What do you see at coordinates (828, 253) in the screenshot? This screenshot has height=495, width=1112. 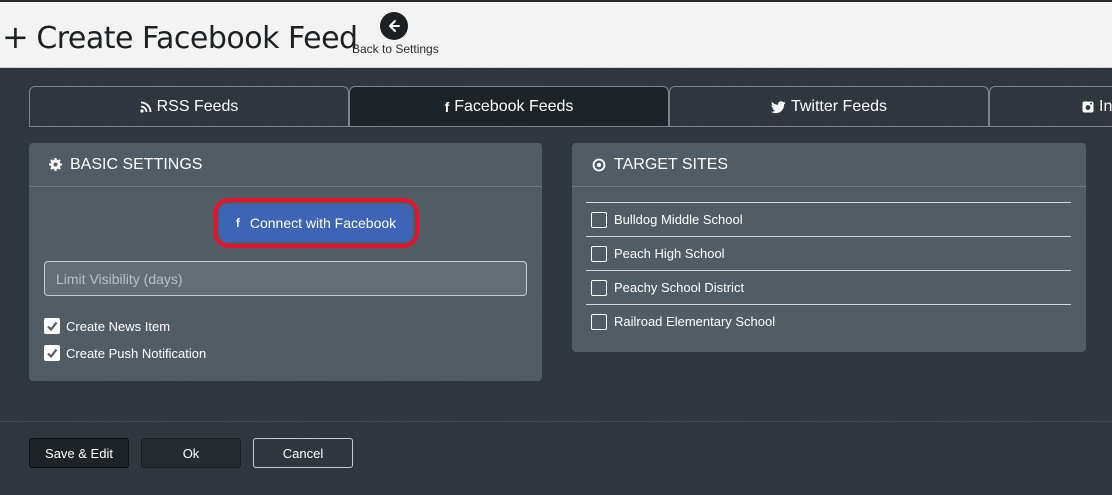 I see `site-item-peach-high: Peach High School` at bounding box center [828, 253].